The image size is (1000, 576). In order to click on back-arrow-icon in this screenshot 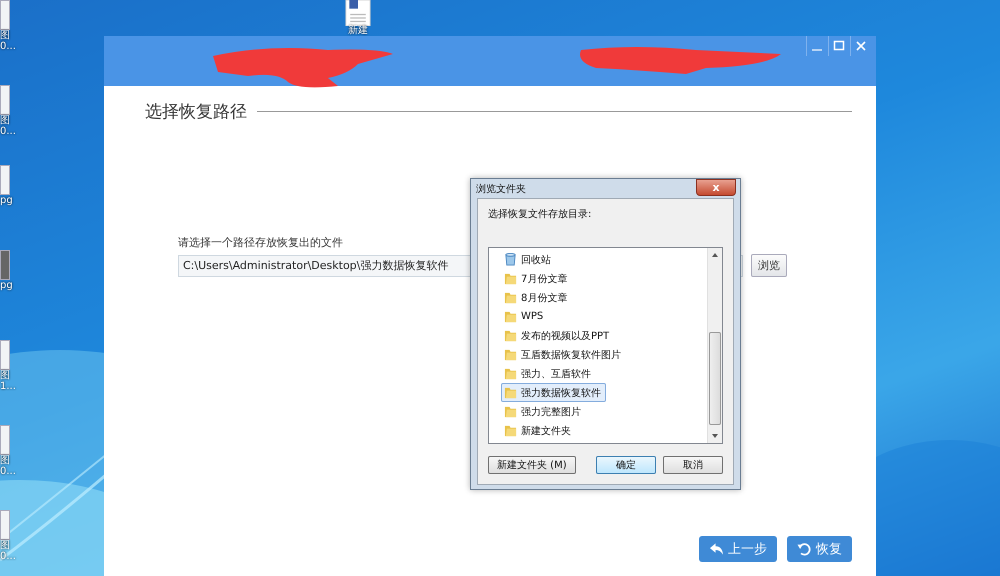, I will do `click(716, 549)`.